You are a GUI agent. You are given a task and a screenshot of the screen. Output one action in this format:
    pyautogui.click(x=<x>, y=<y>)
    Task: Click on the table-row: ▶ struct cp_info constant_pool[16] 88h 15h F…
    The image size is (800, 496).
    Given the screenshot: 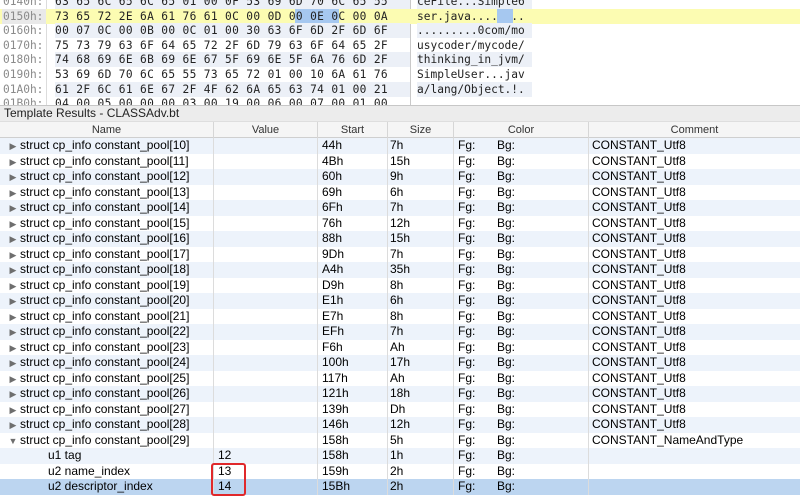 What is the action you would take?
    pyautogui.click(x=400, y=239)
    